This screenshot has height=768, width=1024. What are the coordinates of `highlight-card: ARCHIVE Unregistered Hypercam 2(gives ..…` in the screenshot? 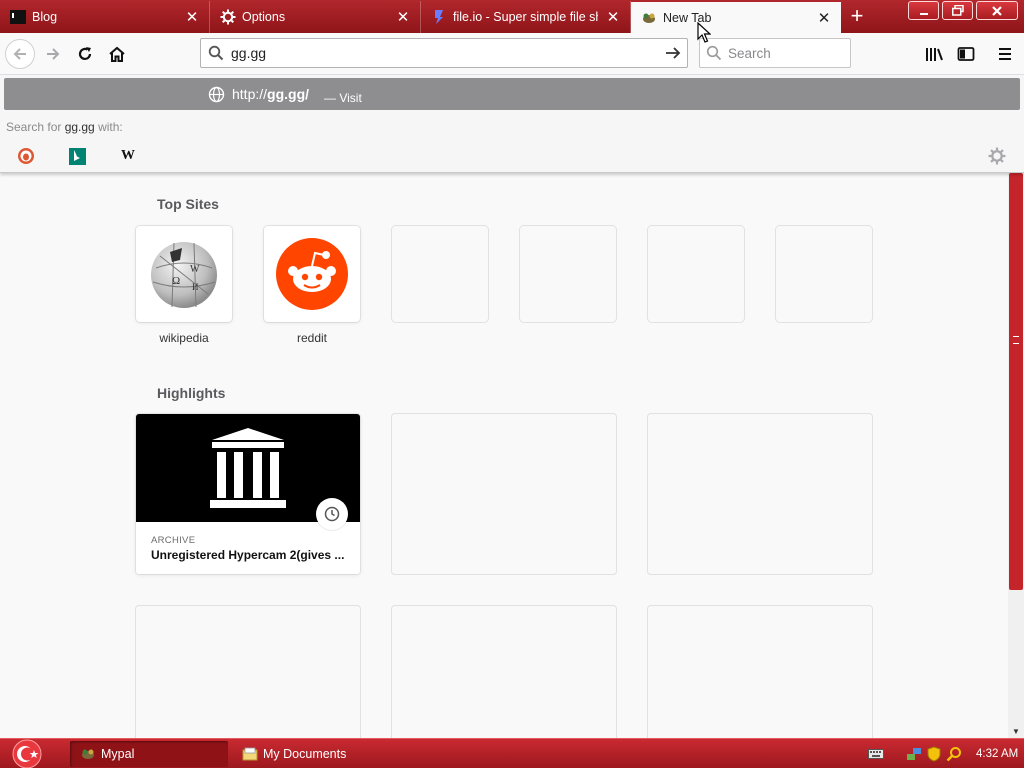 It's located at (248, 494).